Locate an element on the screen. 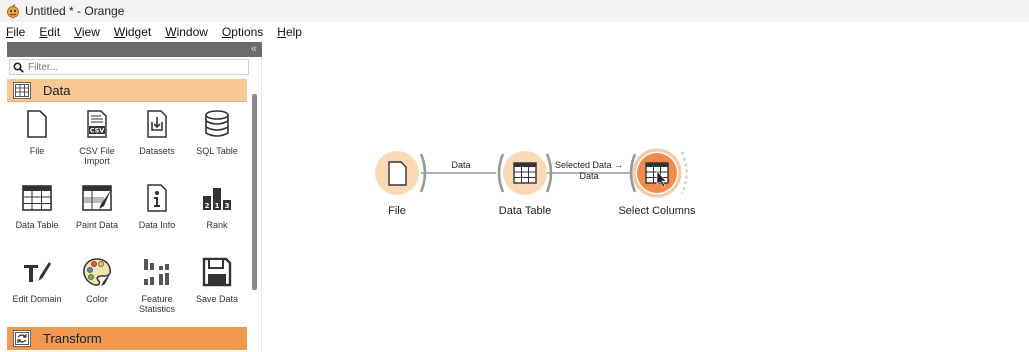 Image resolution: width=1029 pixels, height=352 pixels. link-label-selected-data: Selected Data → is located at coordinates (589, 165).